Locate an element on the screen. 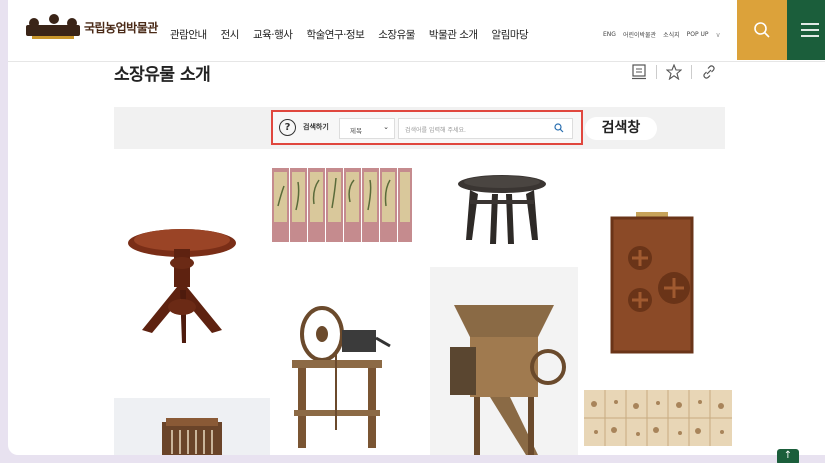 The image size is (825, 463). gallery-item-painted-panels is located at coordinates (658, 418).